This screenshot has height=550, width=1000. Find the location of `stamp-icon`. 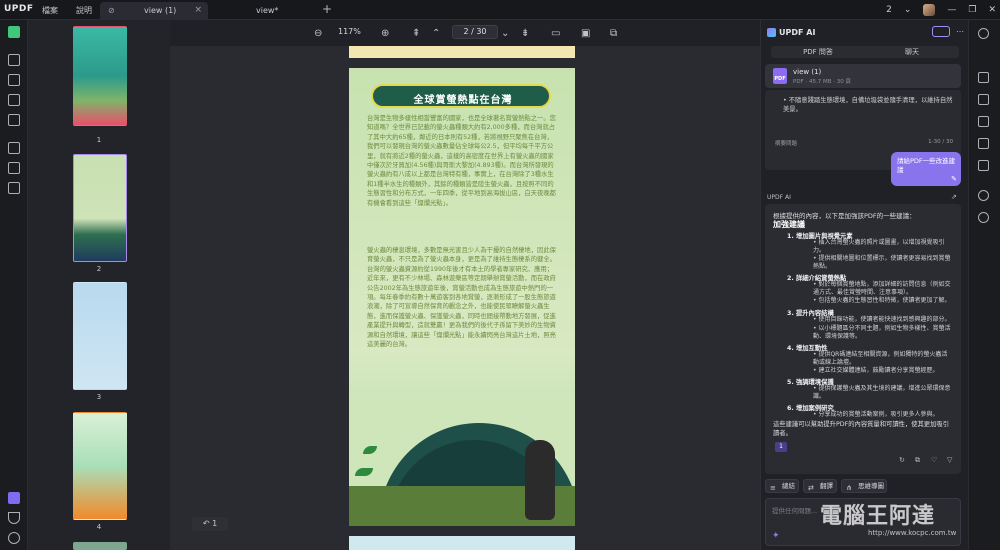

stamp-icon is located at coordinates (14, 168).